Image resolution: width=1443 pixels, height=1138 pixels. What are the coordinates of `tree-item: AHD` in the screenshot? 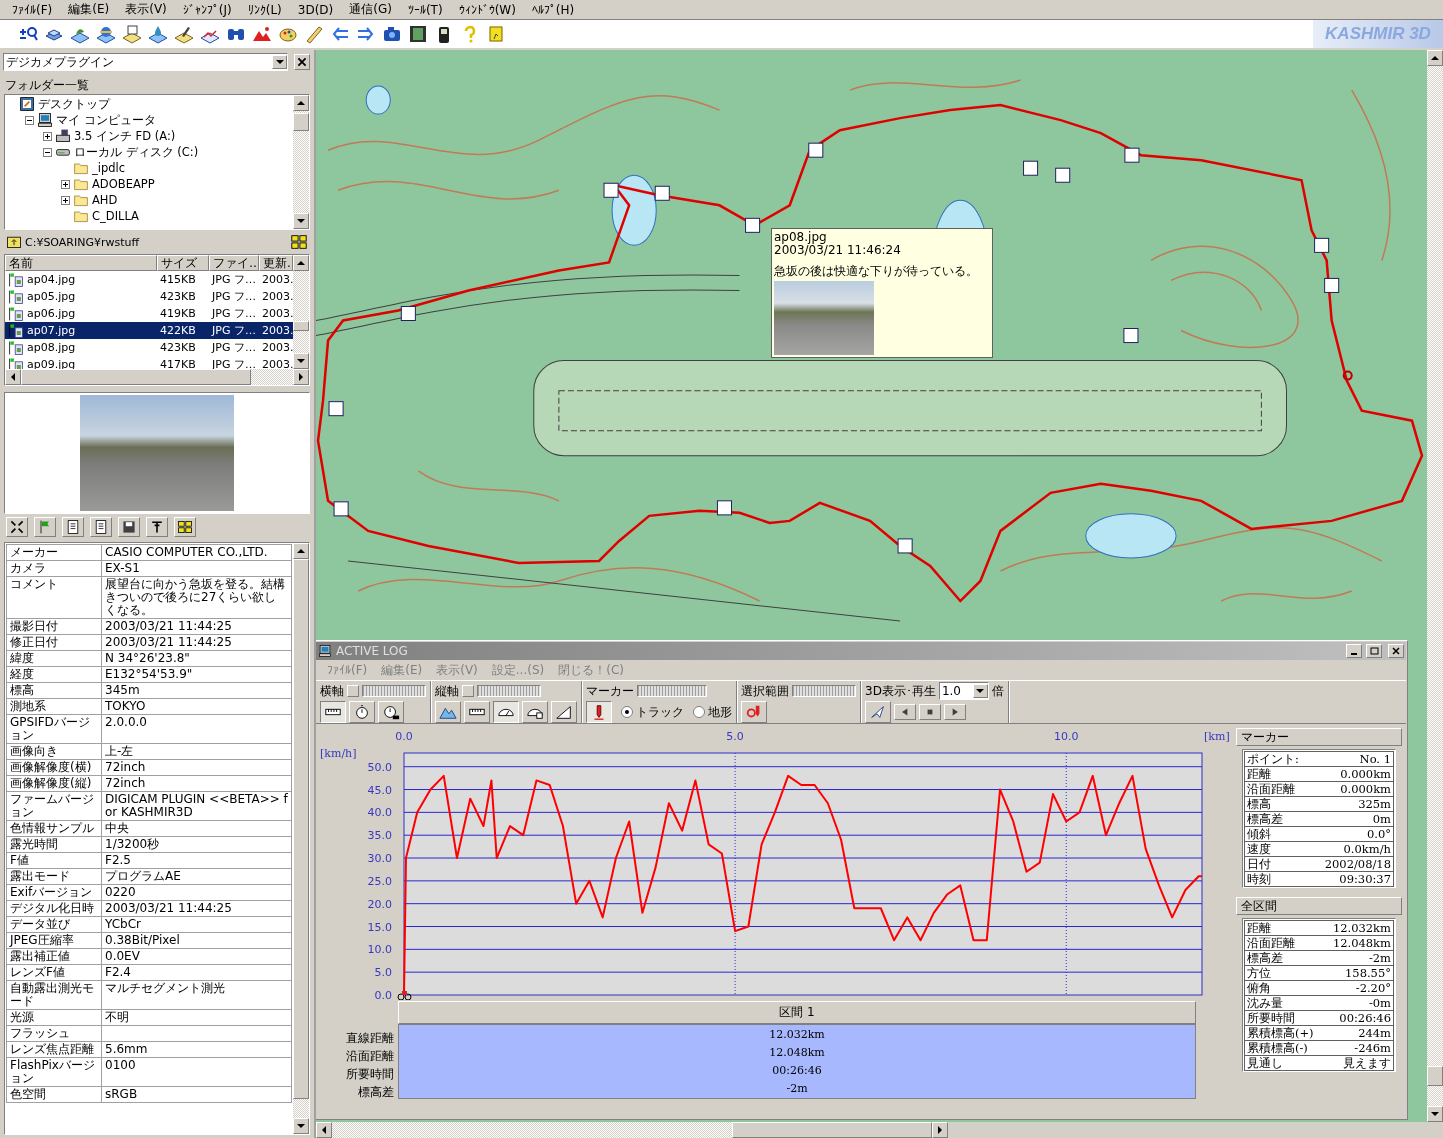 It's located at (105, 200).